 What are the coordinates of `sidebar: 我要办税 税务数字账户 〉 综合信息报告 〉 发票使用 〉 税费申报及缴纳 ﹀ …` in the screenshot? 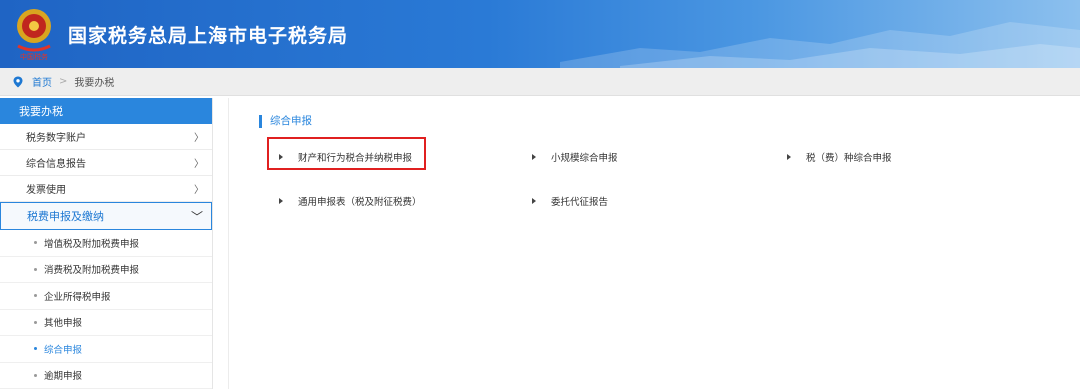 It's located at (106, 243).